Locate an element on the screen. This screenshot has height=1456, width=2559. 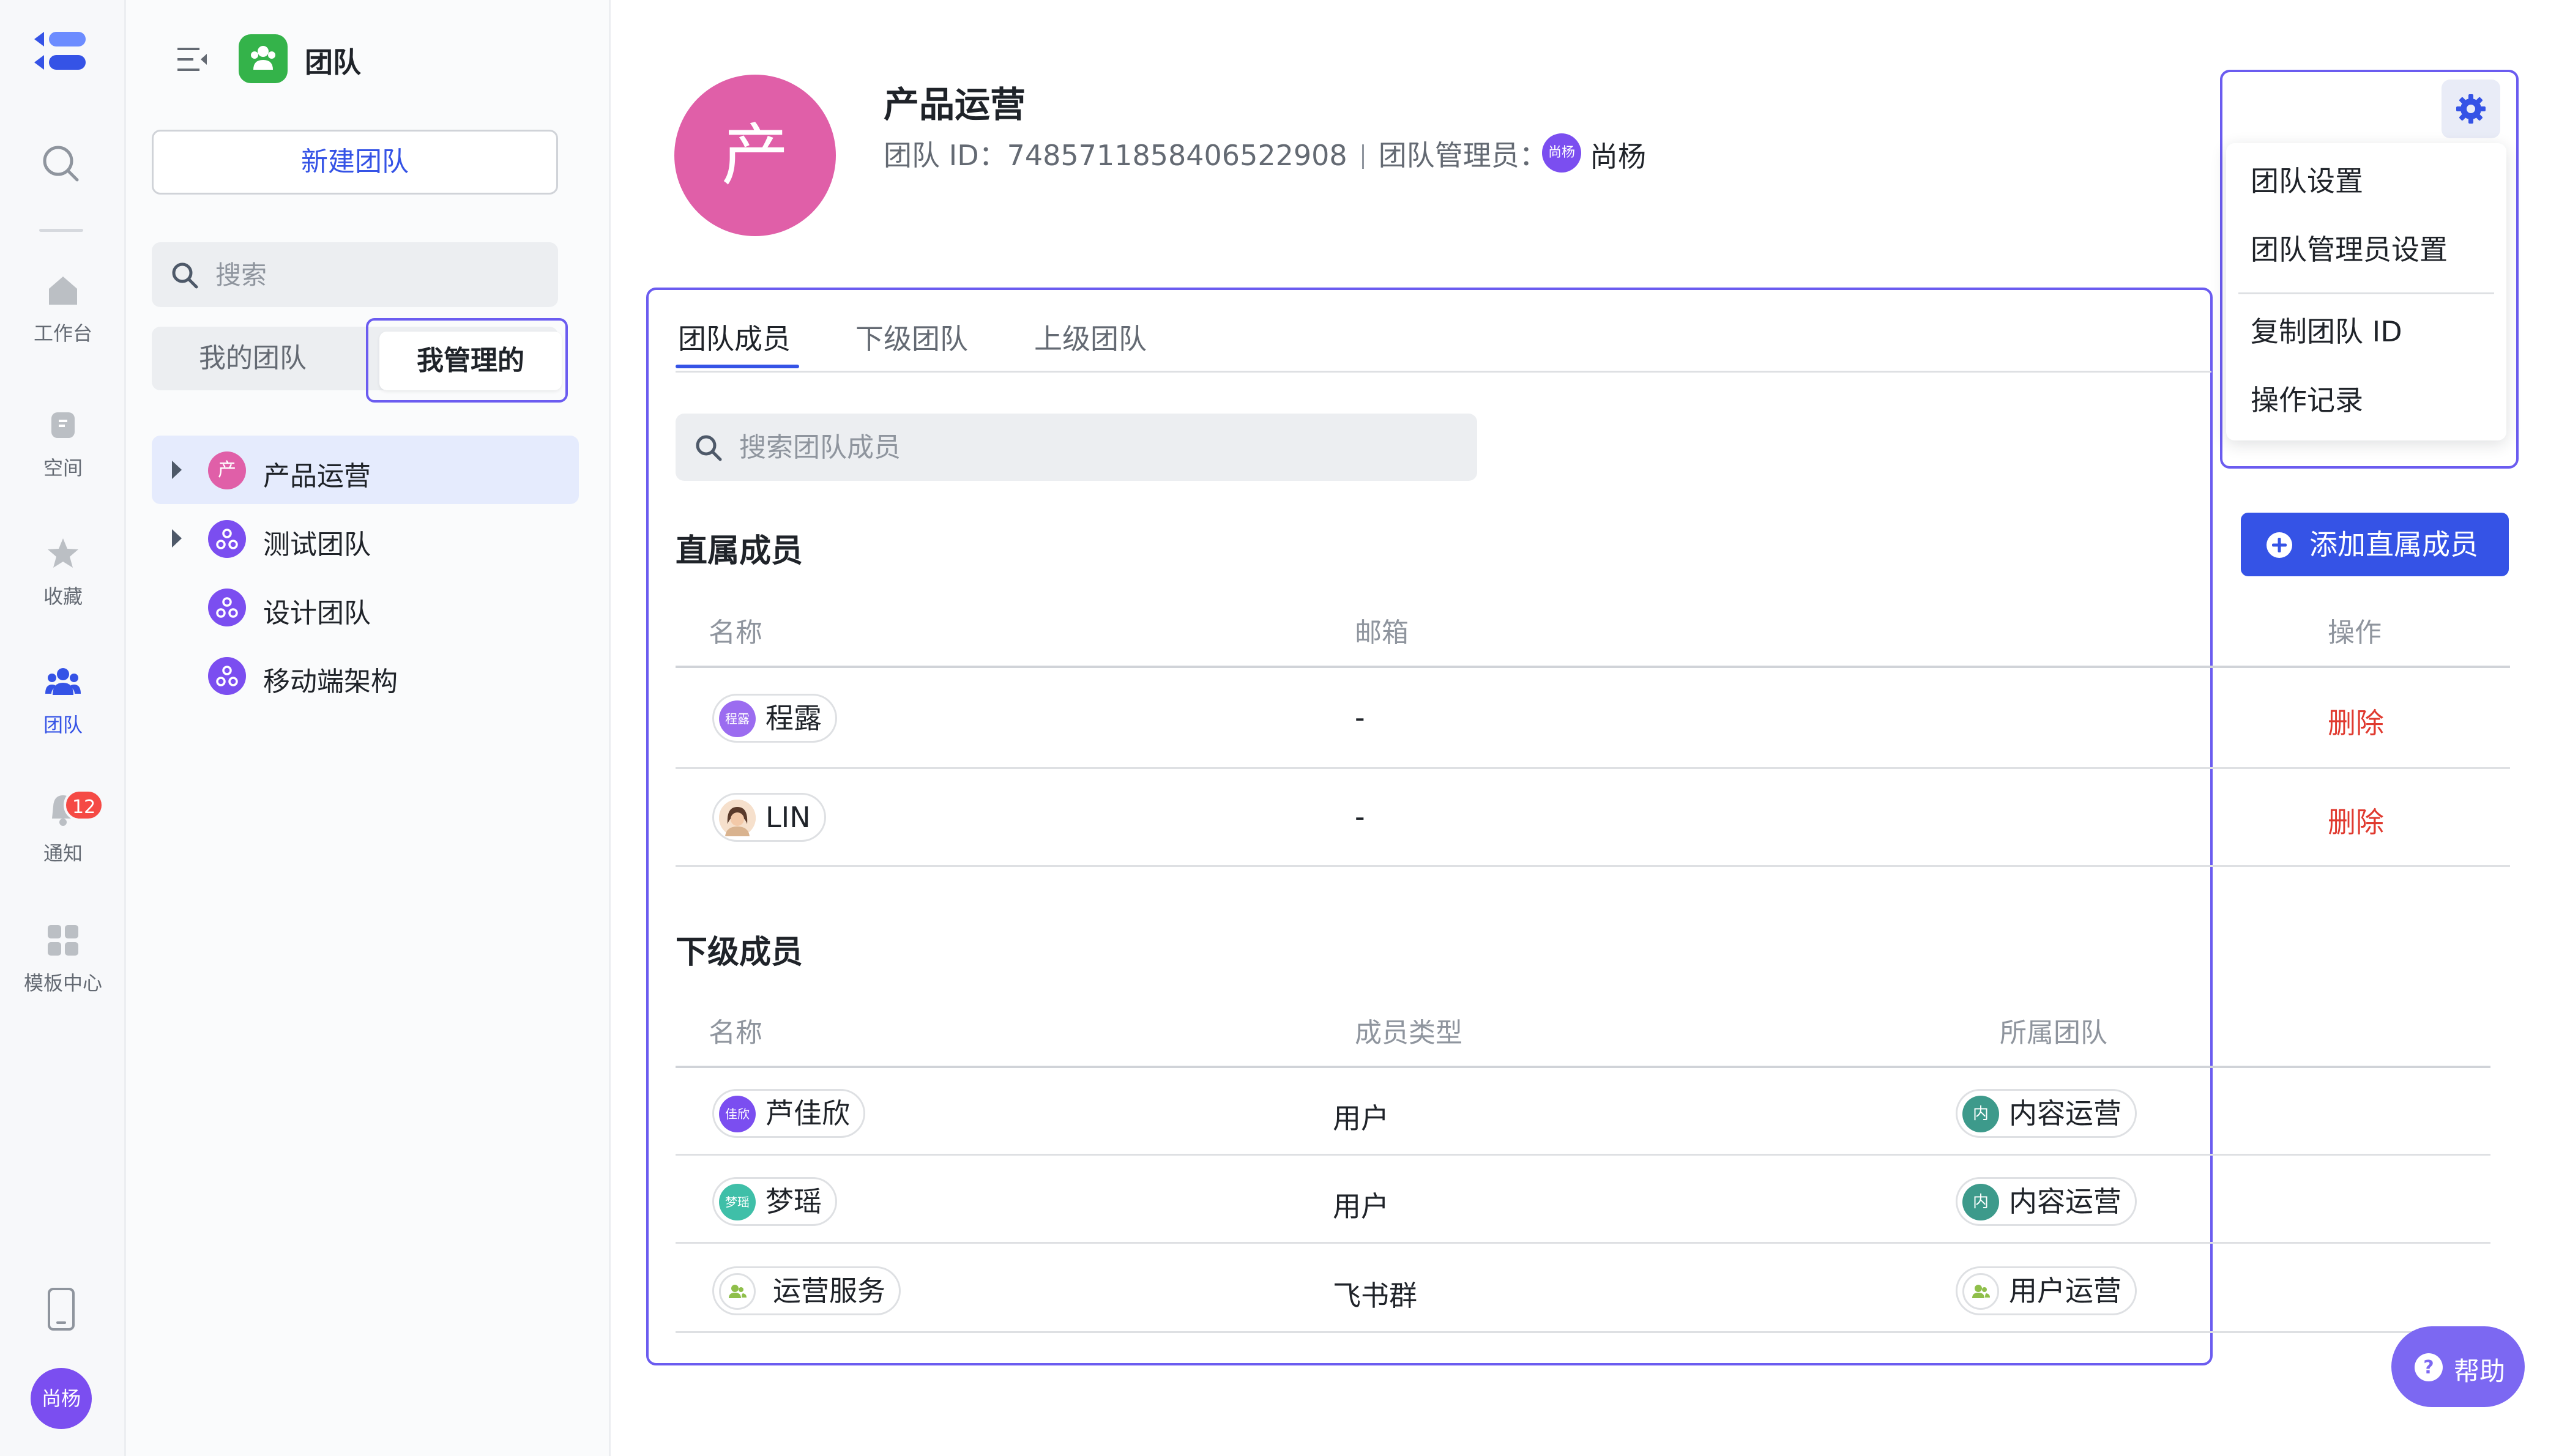
team-chip-label: 内容运营 is located at coordinates (2065, 1113).